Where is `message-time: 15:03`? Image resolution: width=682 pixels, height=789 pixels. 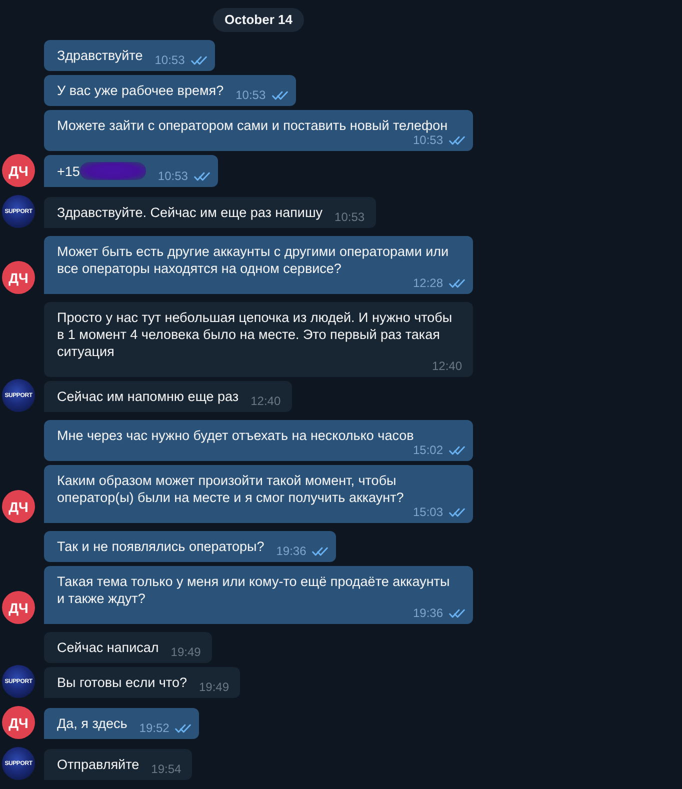 message-time: 15:03 is located at coordinates (427, 512).